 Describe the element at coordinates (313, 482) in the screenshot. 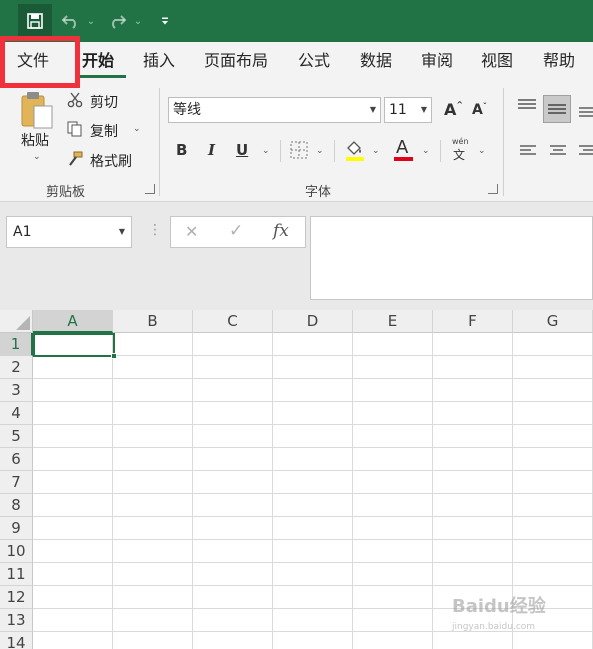

I see `cell-d7` at that location.